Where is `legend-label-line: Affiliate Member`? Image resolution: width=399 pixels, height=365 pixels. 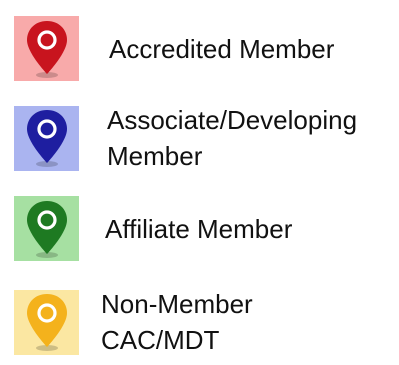 legend-label-line: Affiliate Member is located at coordinates (199, 228).